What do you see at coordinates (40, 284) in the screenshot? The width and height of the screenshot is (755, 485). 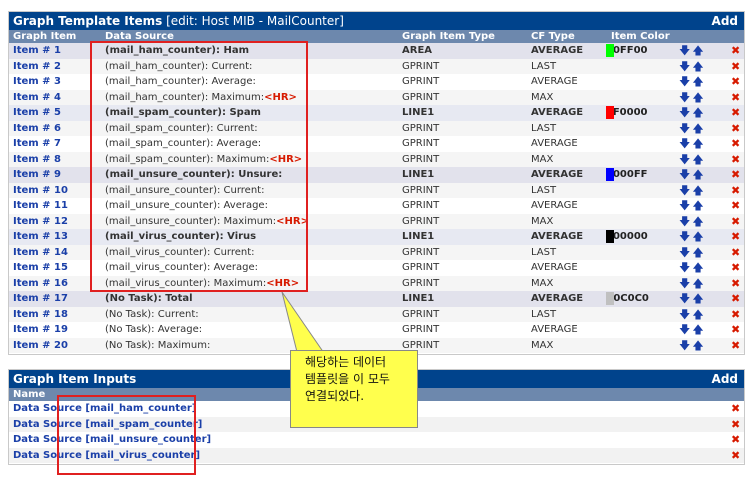 I see `item-link: Item # 16` at bounding box center [40, 284].